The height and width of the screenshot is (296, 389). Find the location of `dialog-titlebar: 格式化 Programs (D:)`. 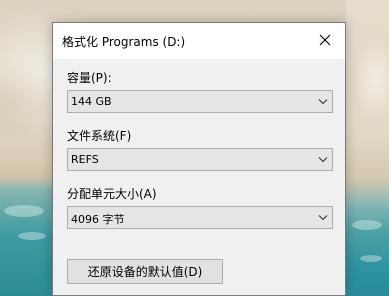

dialog-titlebar: 格式化 Programs (D:) is located at coordinates (199, 41).